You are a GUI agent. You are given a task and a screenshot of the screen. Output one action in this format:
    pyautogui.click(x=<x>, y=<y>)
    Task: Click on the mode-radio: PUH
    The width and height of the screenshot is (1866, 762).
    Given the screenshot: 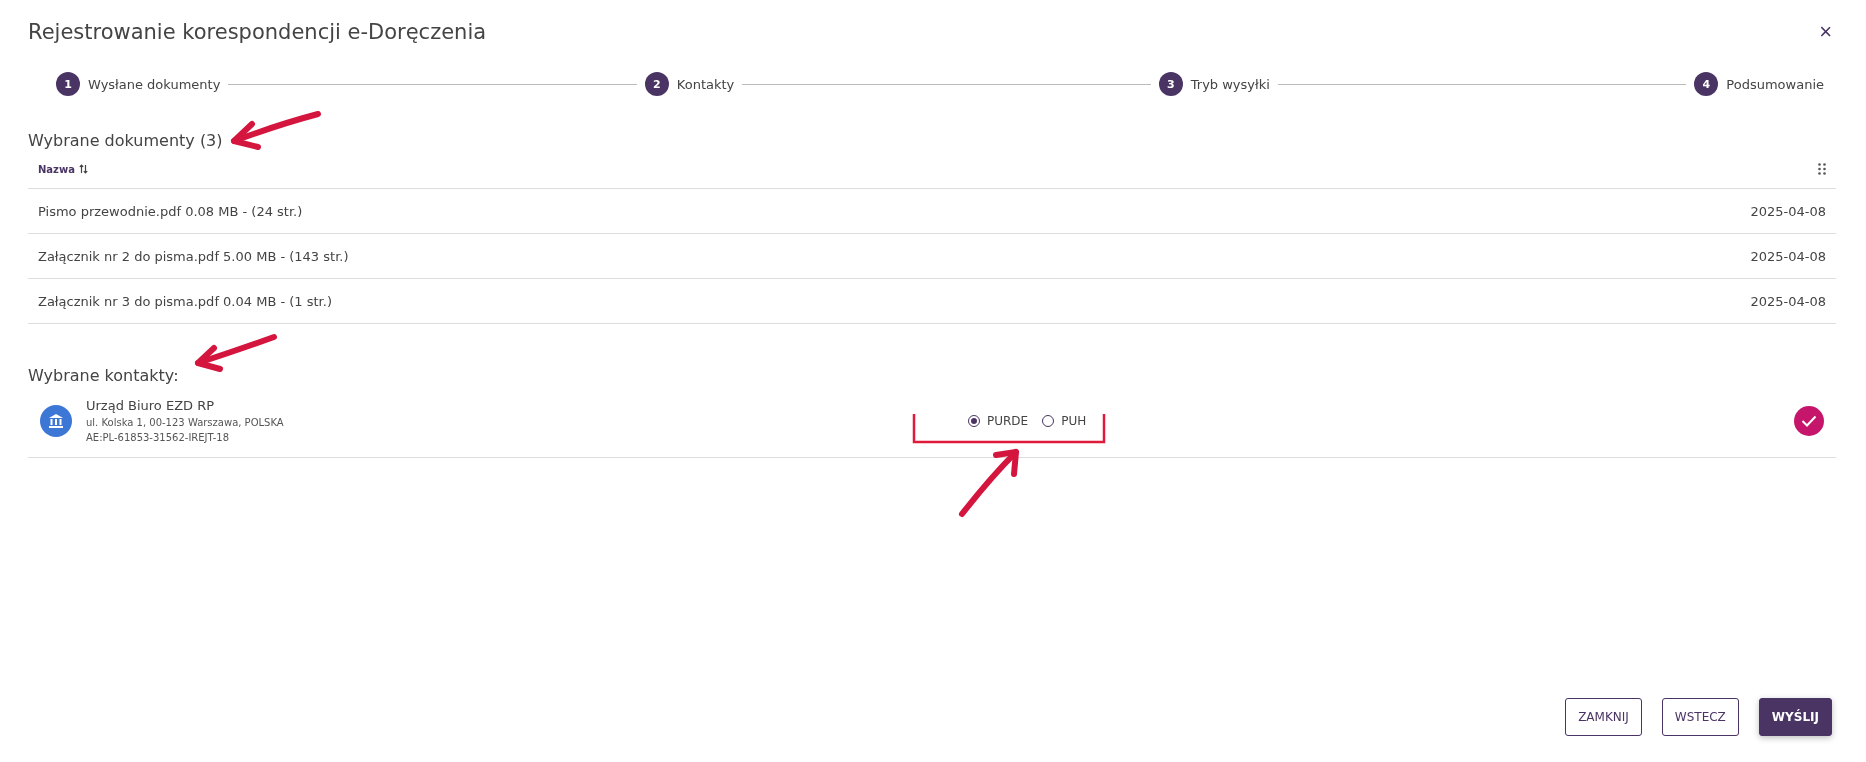 What is the action you would take?
    pyautogui.click(x=1064, y=421)
    